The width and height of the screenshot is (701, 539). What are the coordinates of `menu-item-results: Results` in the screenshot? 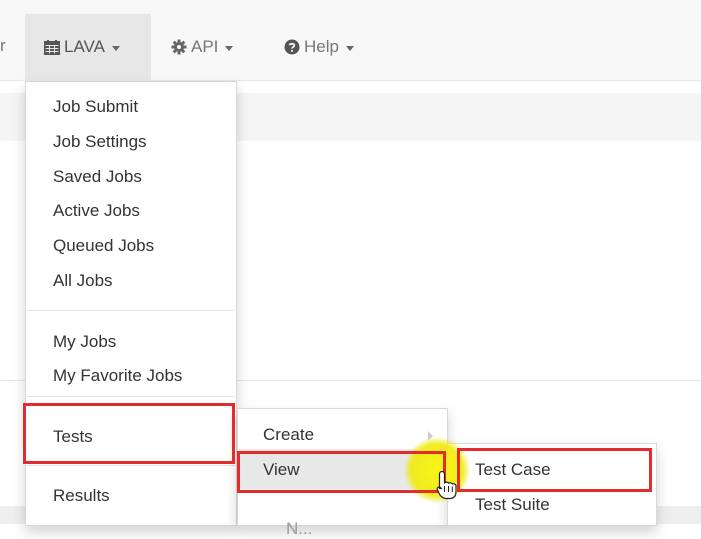 It's located at (81, 496).